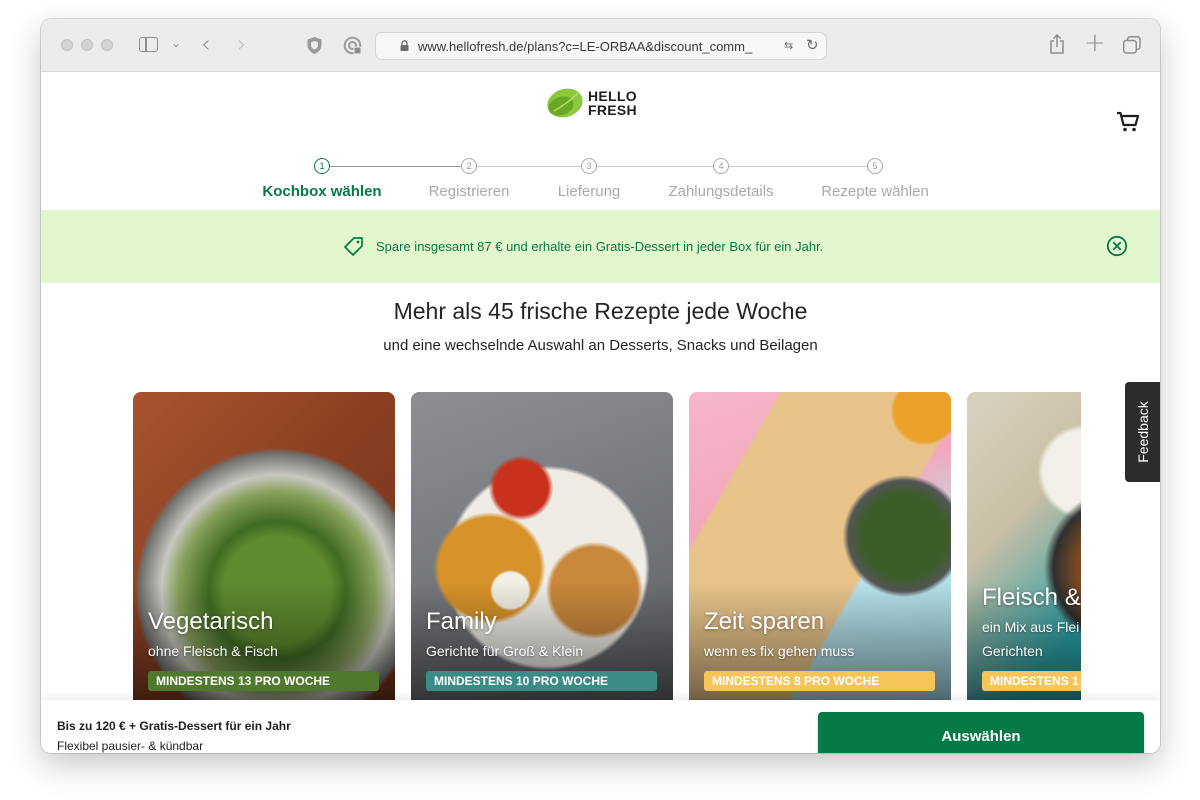 The image size is (1200, 800). Describe the element at coordinates (1031, 681) in the screenshot. I see `plan-badge: MINDESTENS 1` at that location.